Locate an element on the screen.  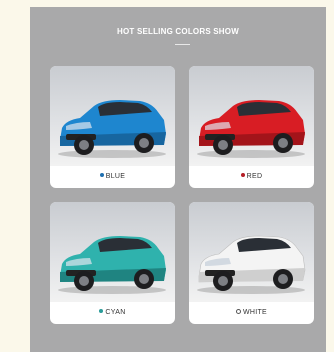
color-card-blue: BLUE is located at coordinates (112, 127).